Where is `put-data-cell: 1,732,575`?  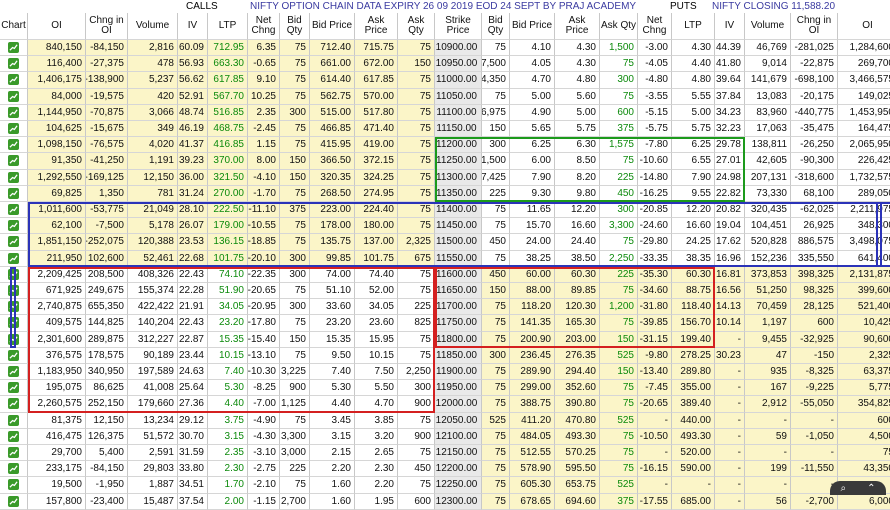 put-data-cell: 1,732,575 is located at coordinates (864, 177).